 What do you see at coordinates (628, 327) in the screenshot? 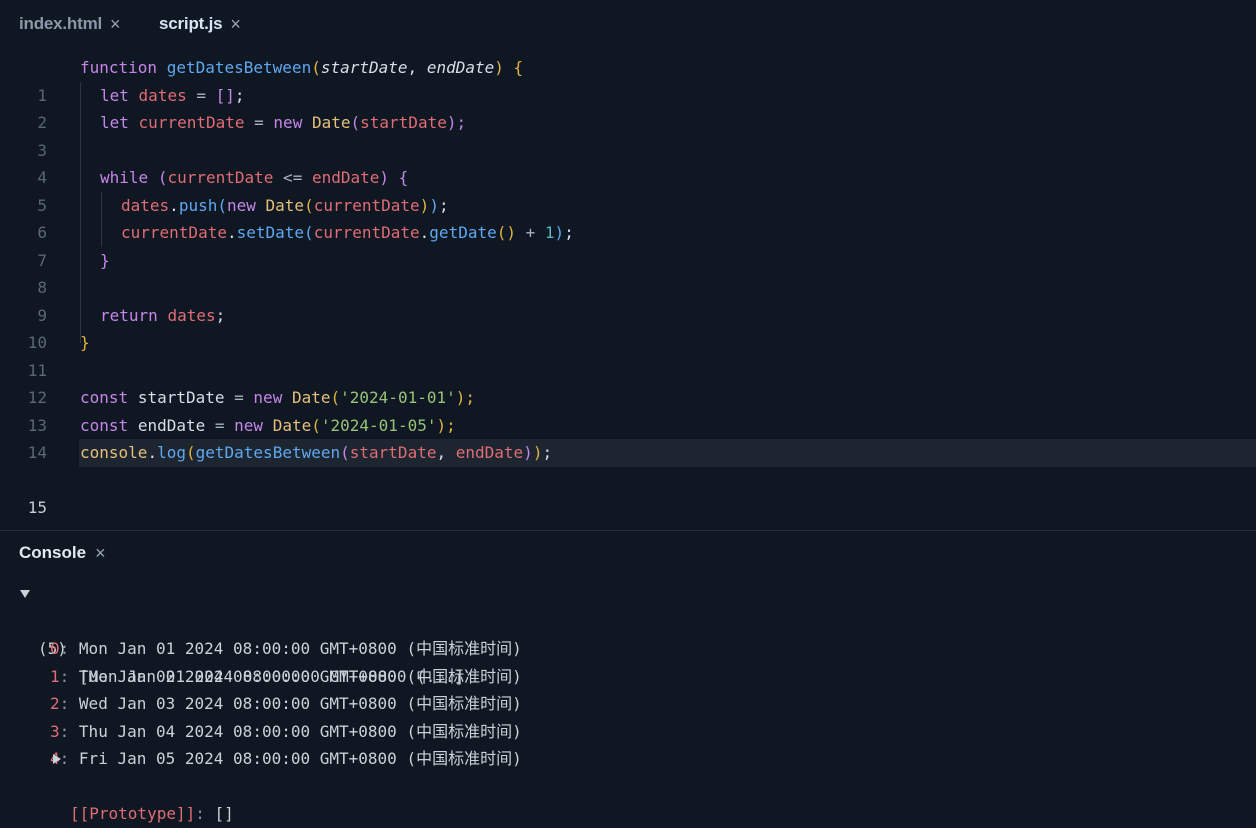
I see `code-line: 10 return dates;` at bounding box center [628, 327].